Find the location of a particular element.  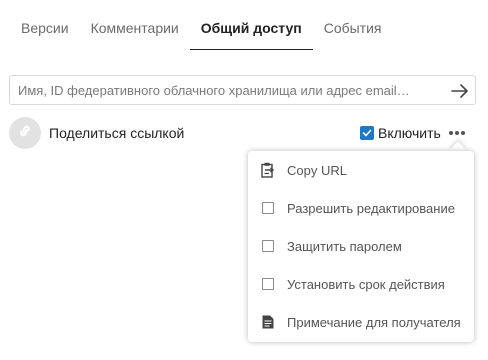

link-avatar is located at coordinates (25, 133).